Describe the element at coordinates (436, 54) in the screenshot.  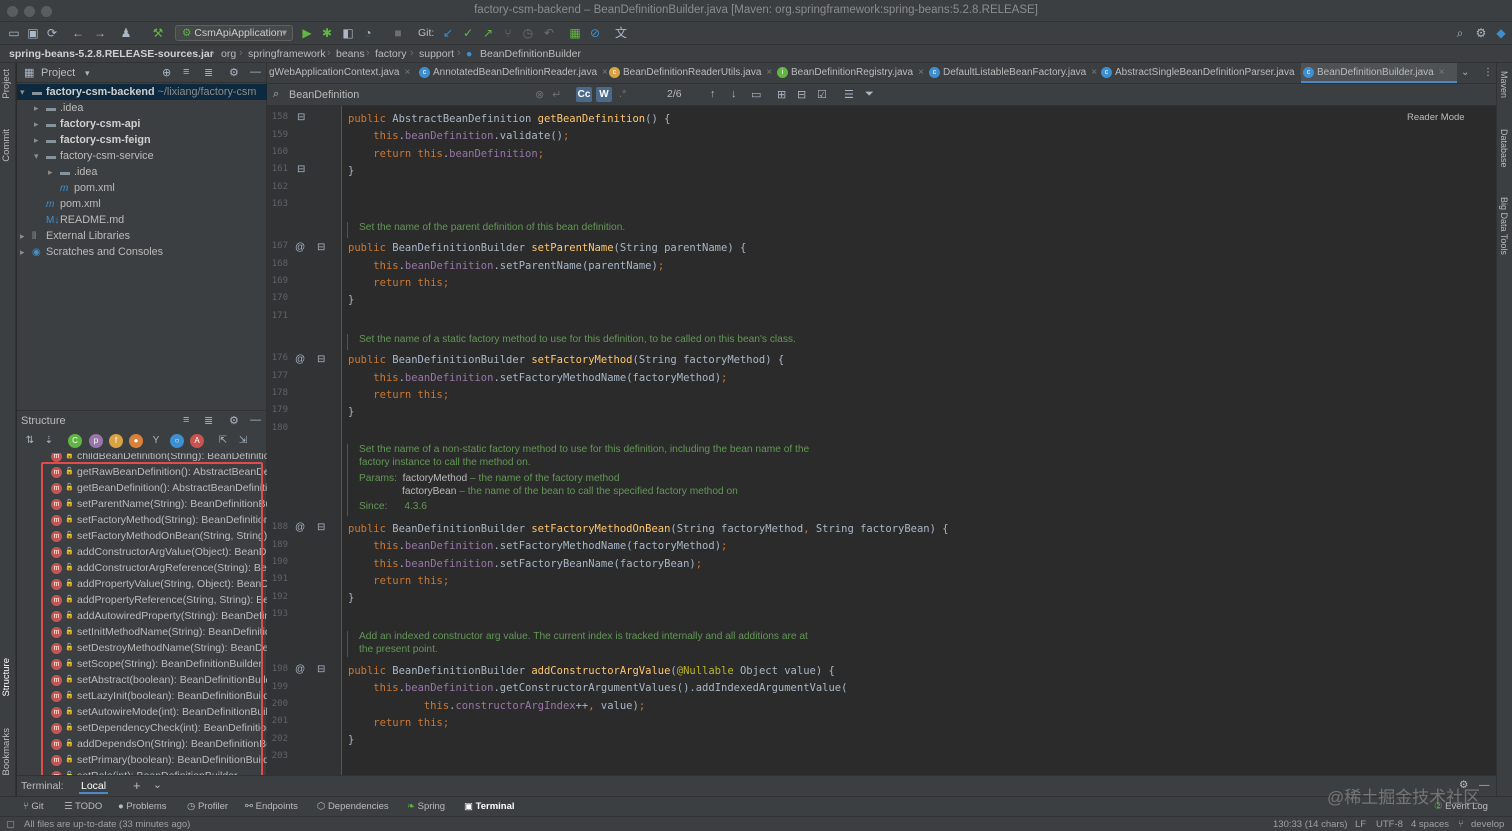
I see `breadcrumb-support: support` at that location.